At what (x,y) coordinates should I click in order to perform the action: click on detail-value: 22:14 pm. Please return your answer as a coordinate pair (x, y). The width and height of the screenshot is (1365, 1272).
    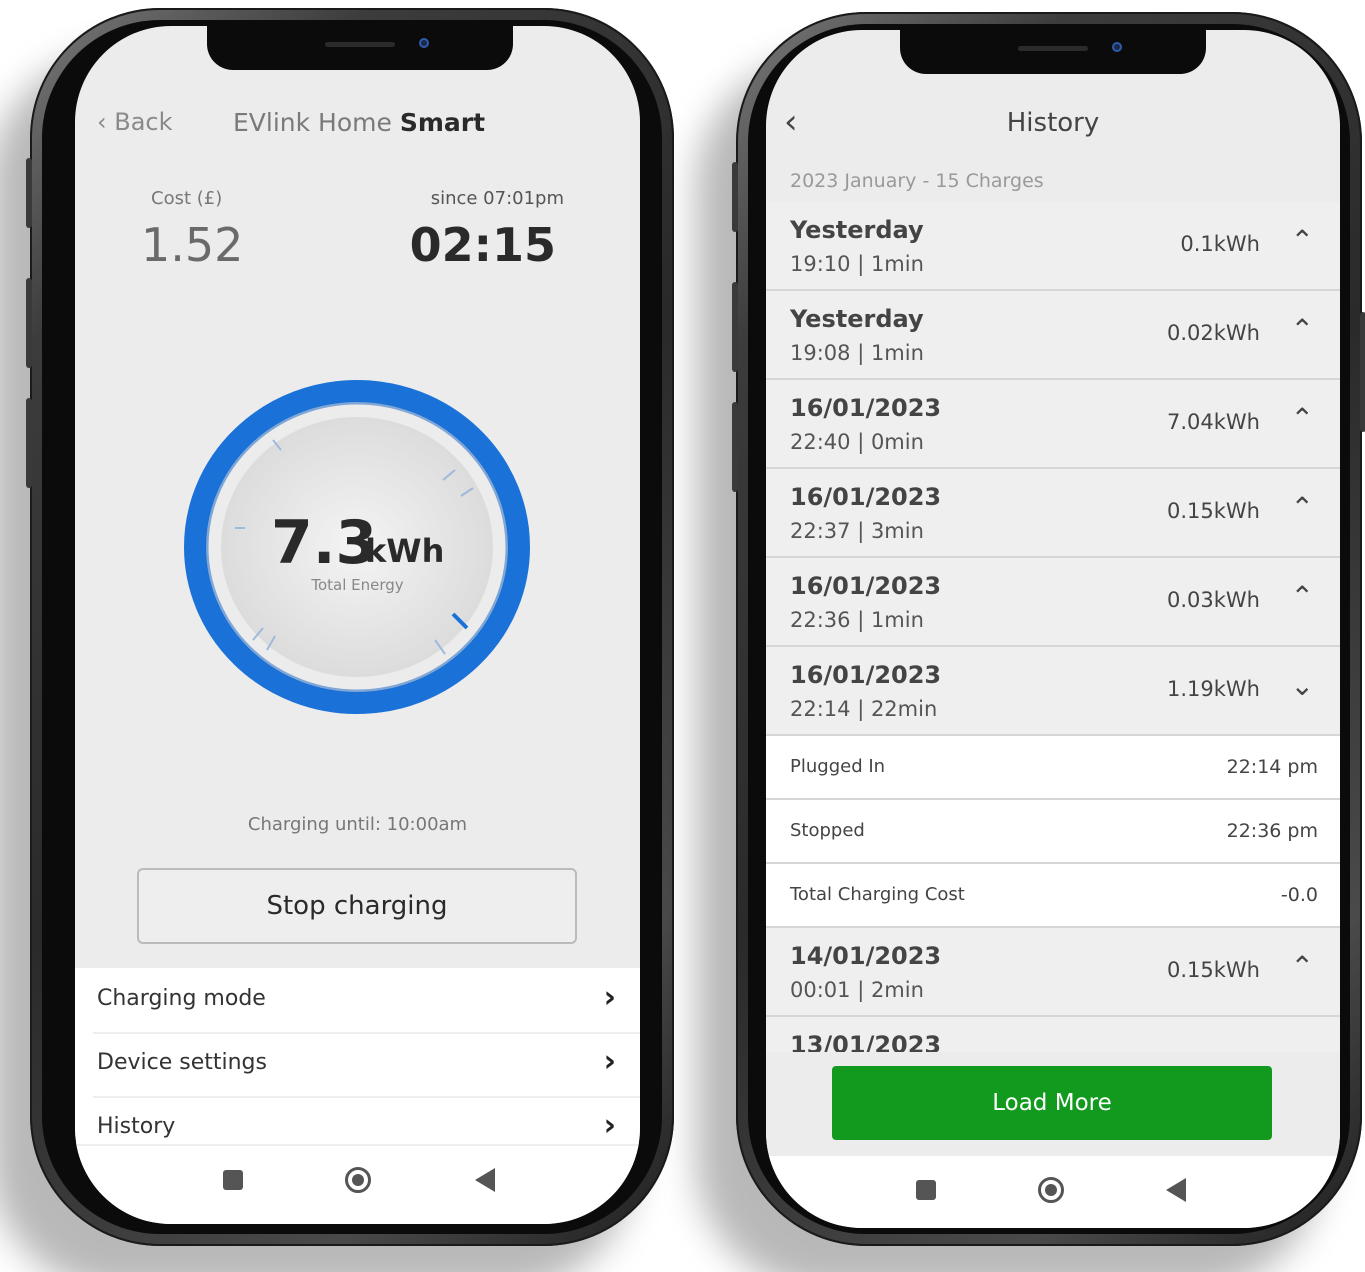
    Looking at the image, I should click on (1272, 767).